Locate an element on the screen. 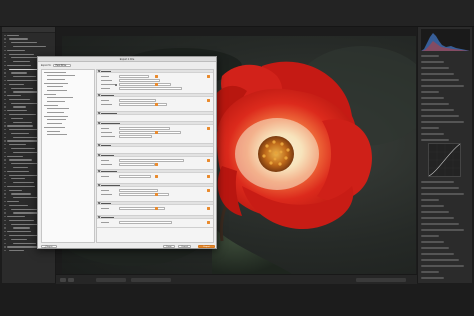 The height and width of the screenshot is (316, 474). tone-curve-icon is located at coordinates (444, 160).